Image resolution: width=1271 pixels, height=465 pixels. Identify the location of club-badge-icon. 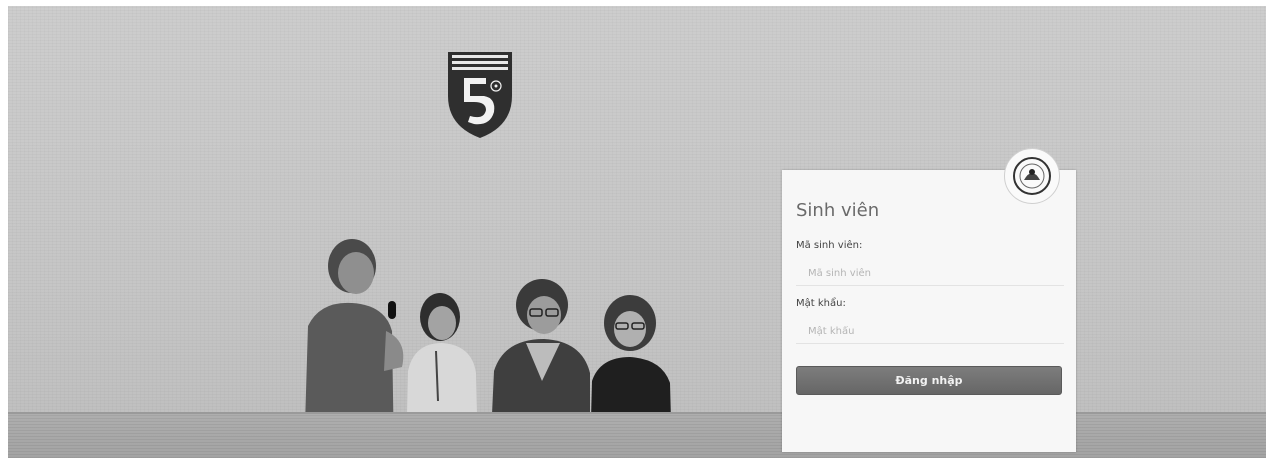
(1032, 176).